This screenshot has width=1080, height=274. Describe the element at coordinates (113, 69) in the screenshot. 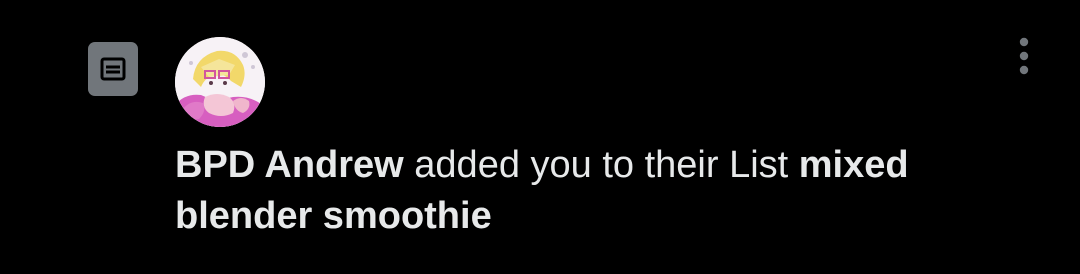

I see `list-icon` at that location.